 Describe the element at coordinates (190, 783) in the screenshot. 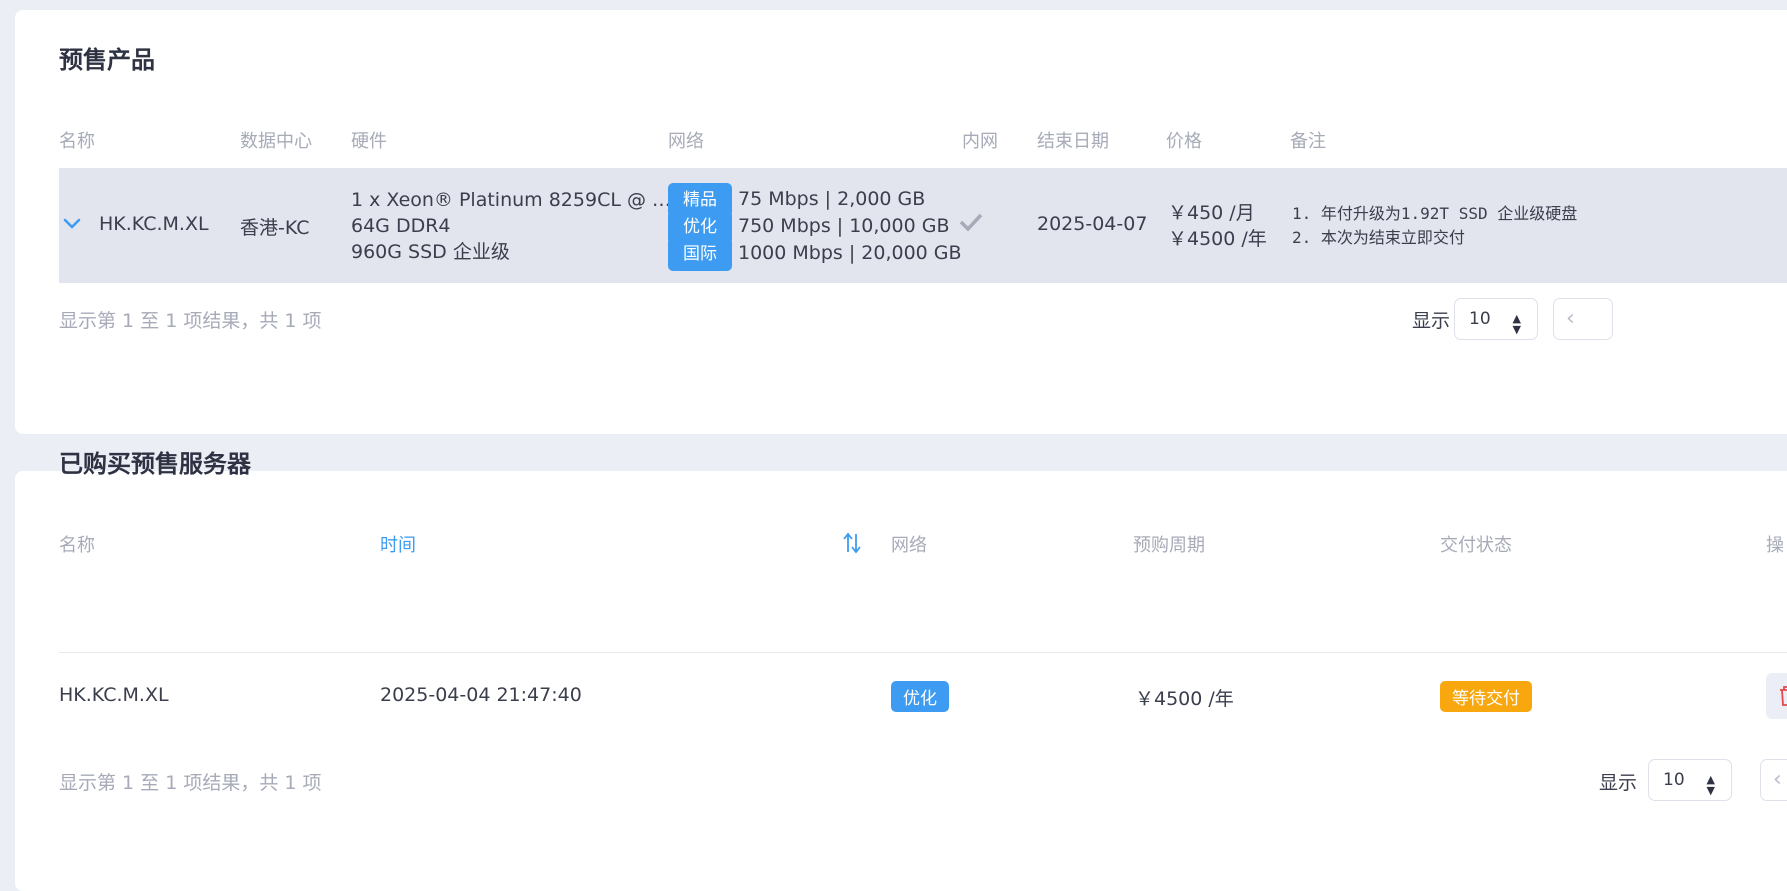

I see `purchased-footer-info: 显示第 1 至 1 项结果，共 1 项` at that location.